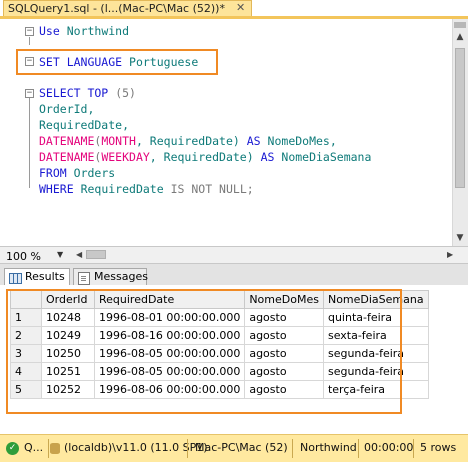  What do you see at coordinates (15, 278) in the screenshot?
I see `grid-icon` at bounding box center [15, 278].